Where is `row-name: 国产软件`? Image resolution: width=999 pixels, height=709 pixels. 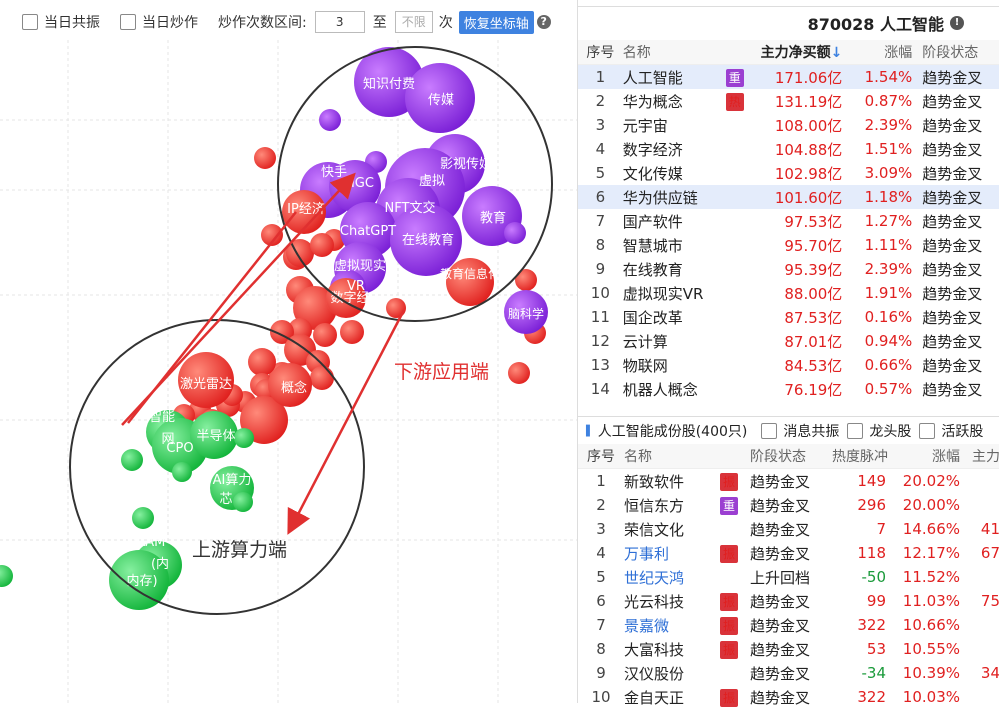 row-name: 国产软件 is located at coordinates (674, 221).